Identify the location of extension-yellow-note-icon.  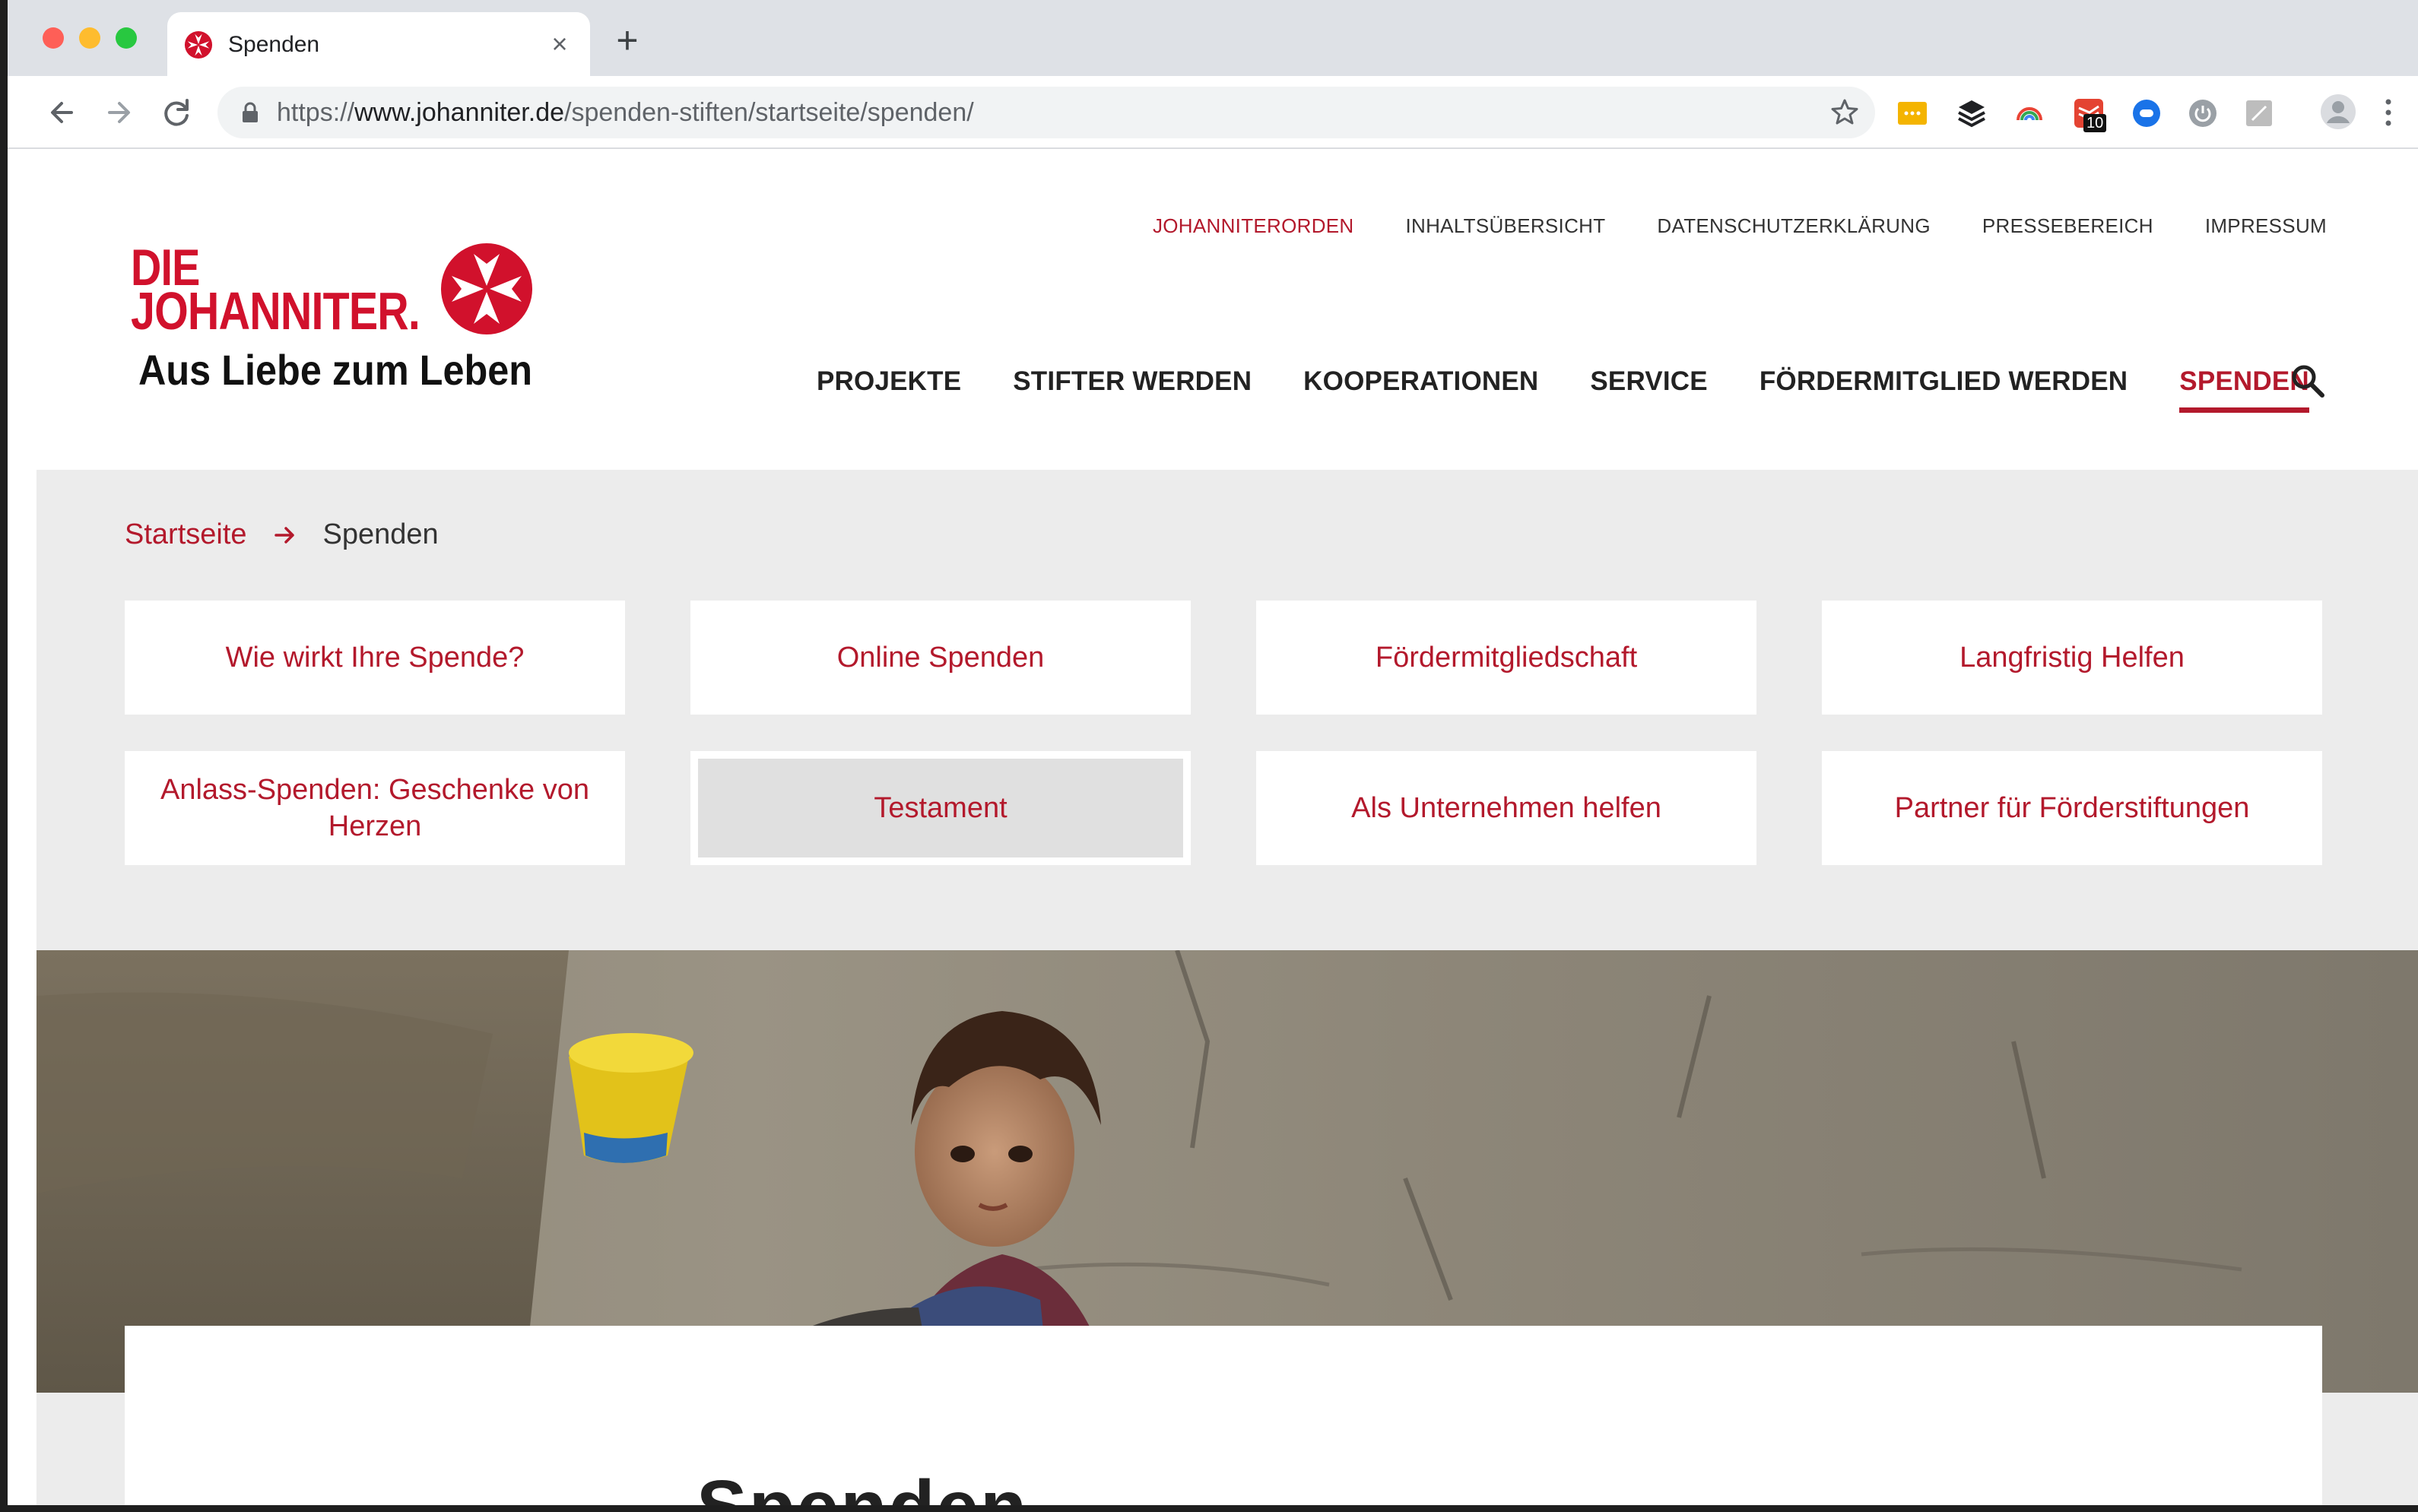
(1912, 113).